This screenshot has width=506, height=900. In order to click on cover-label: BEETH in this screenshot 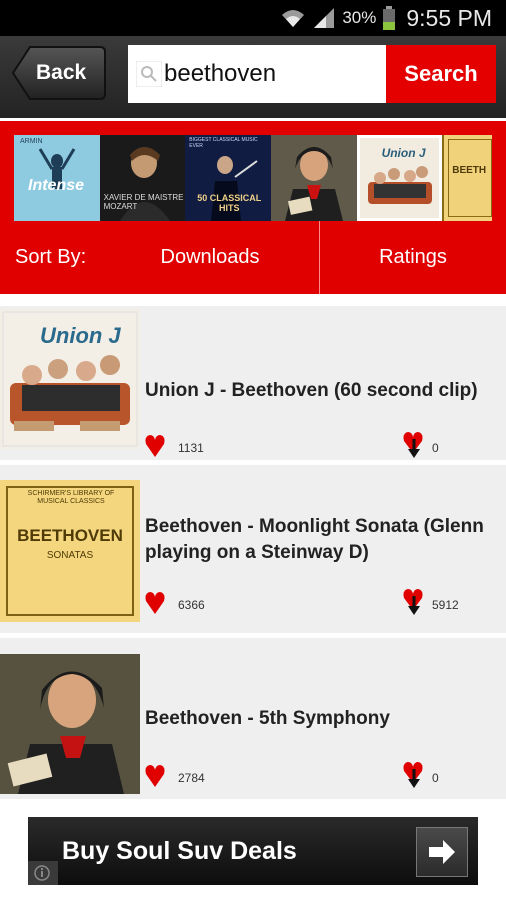, I will do `click(469, 170)`.